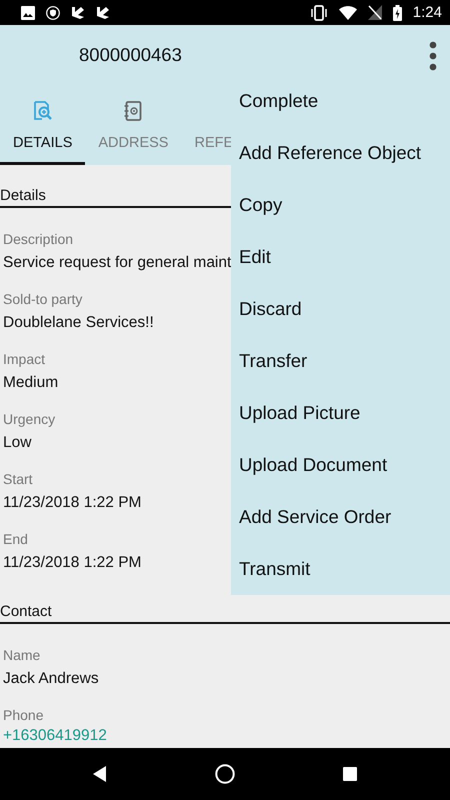 This screenshot has height=800, width=450. Describe the element at coordinates (78, 323) in the screenshot. I see `field-value: Doublelane Services!!` at that location.